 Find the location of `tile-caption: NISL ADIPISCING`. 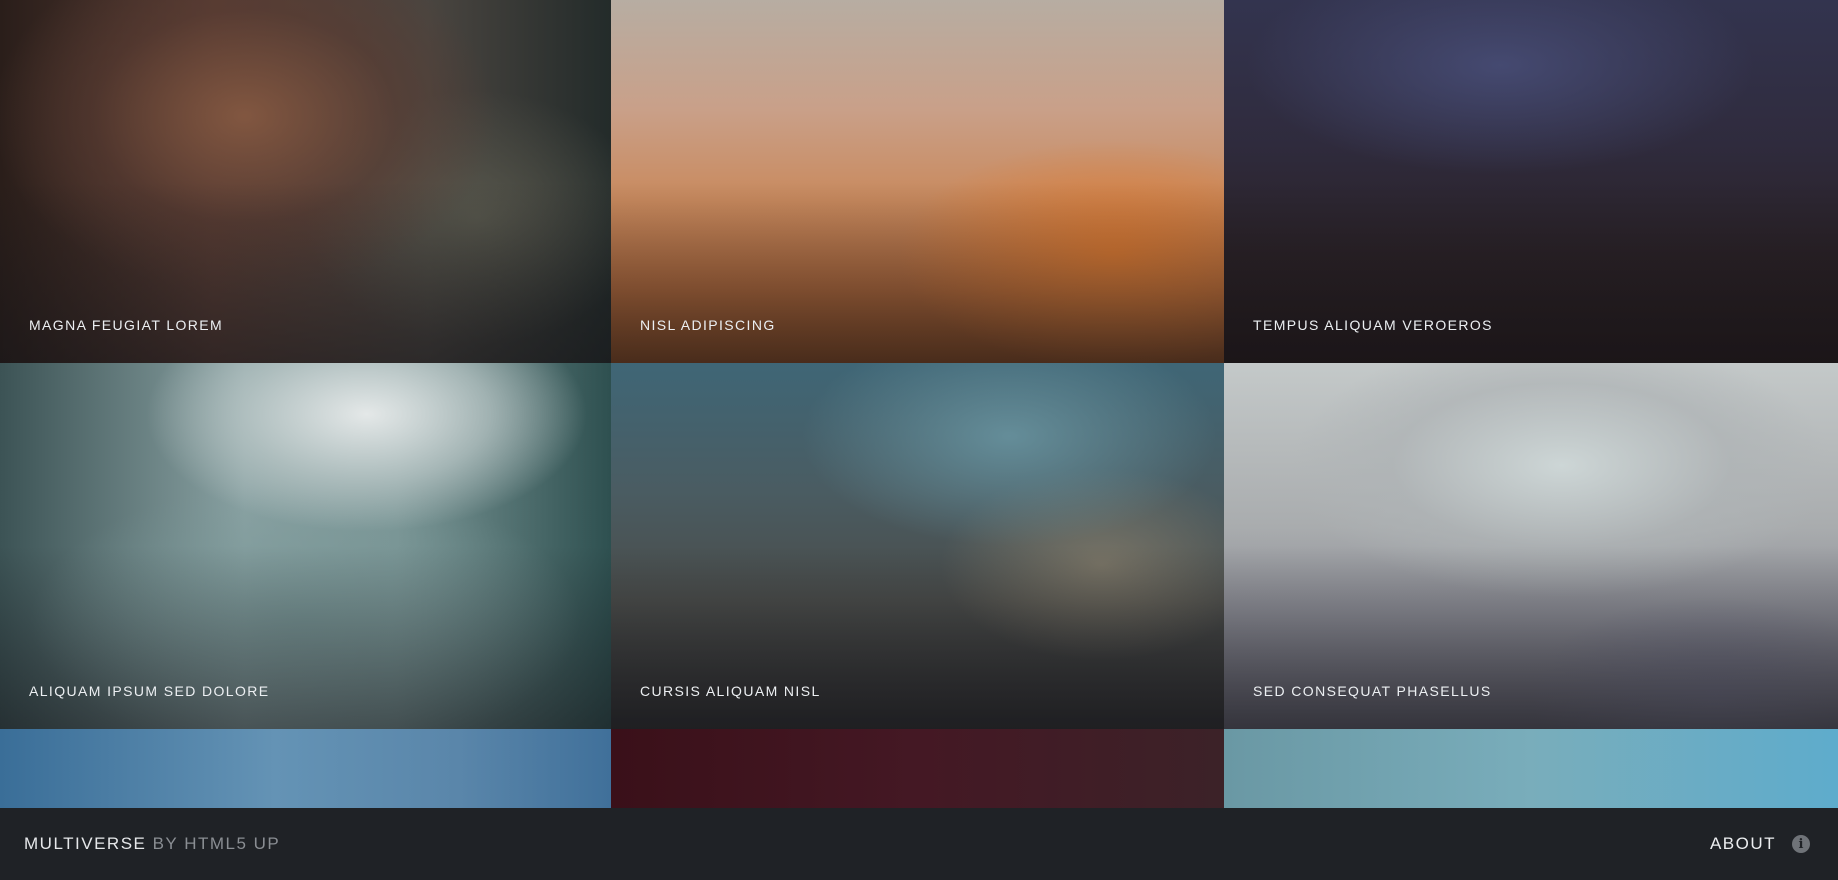

tile-caption: NISL ADIPISCING is located at coordinates (708, 325).